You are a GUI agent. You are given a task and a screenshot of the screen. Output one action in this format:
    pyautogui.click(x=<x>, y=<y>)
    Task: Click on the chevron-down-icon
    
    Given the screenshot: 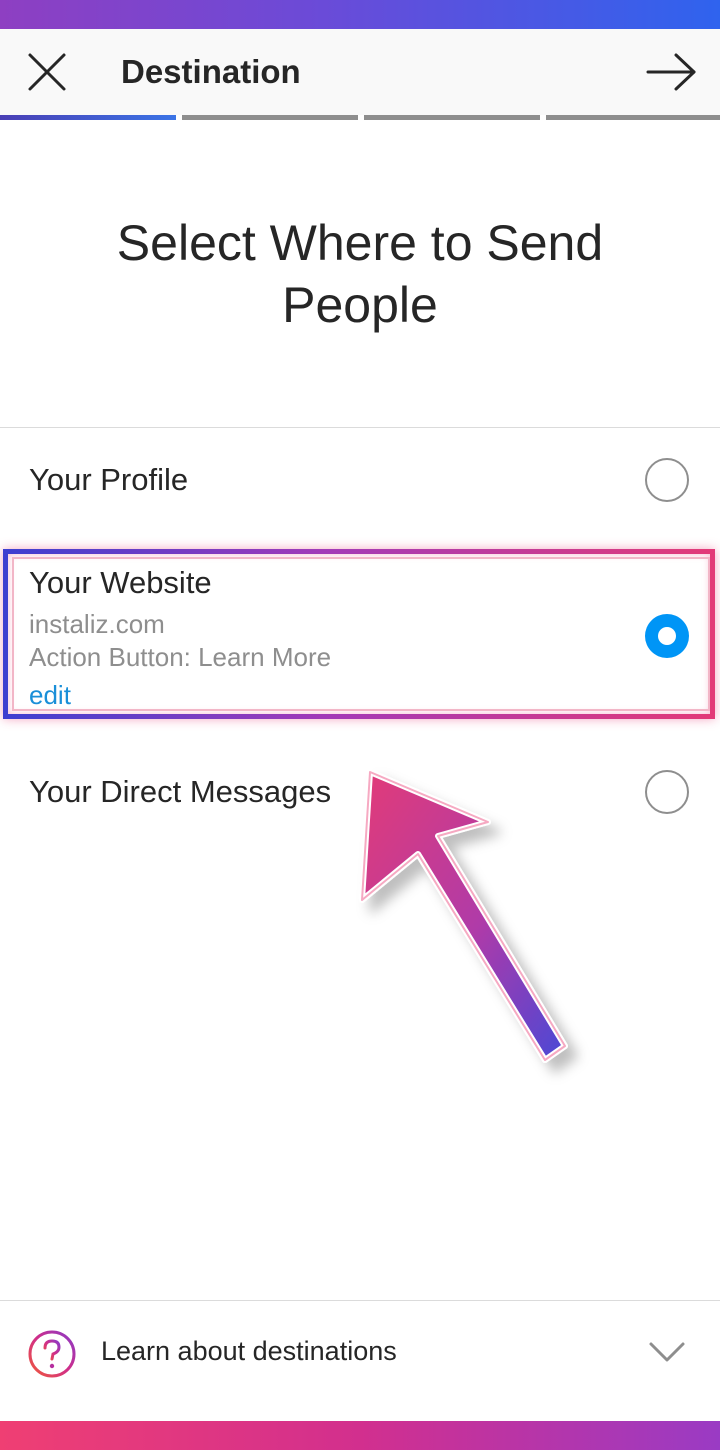 What is the action you would take?
    pyautogui.click(x=667, y=1352)
    